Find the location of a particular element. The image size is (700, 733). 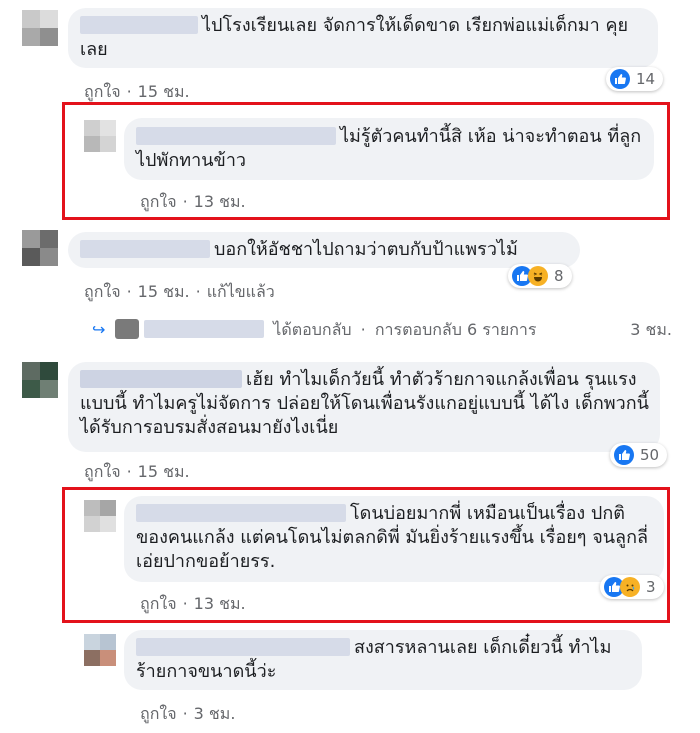

comment-meta: ถูกใจ · 15 ชม. is located at coordinates (137, 471).